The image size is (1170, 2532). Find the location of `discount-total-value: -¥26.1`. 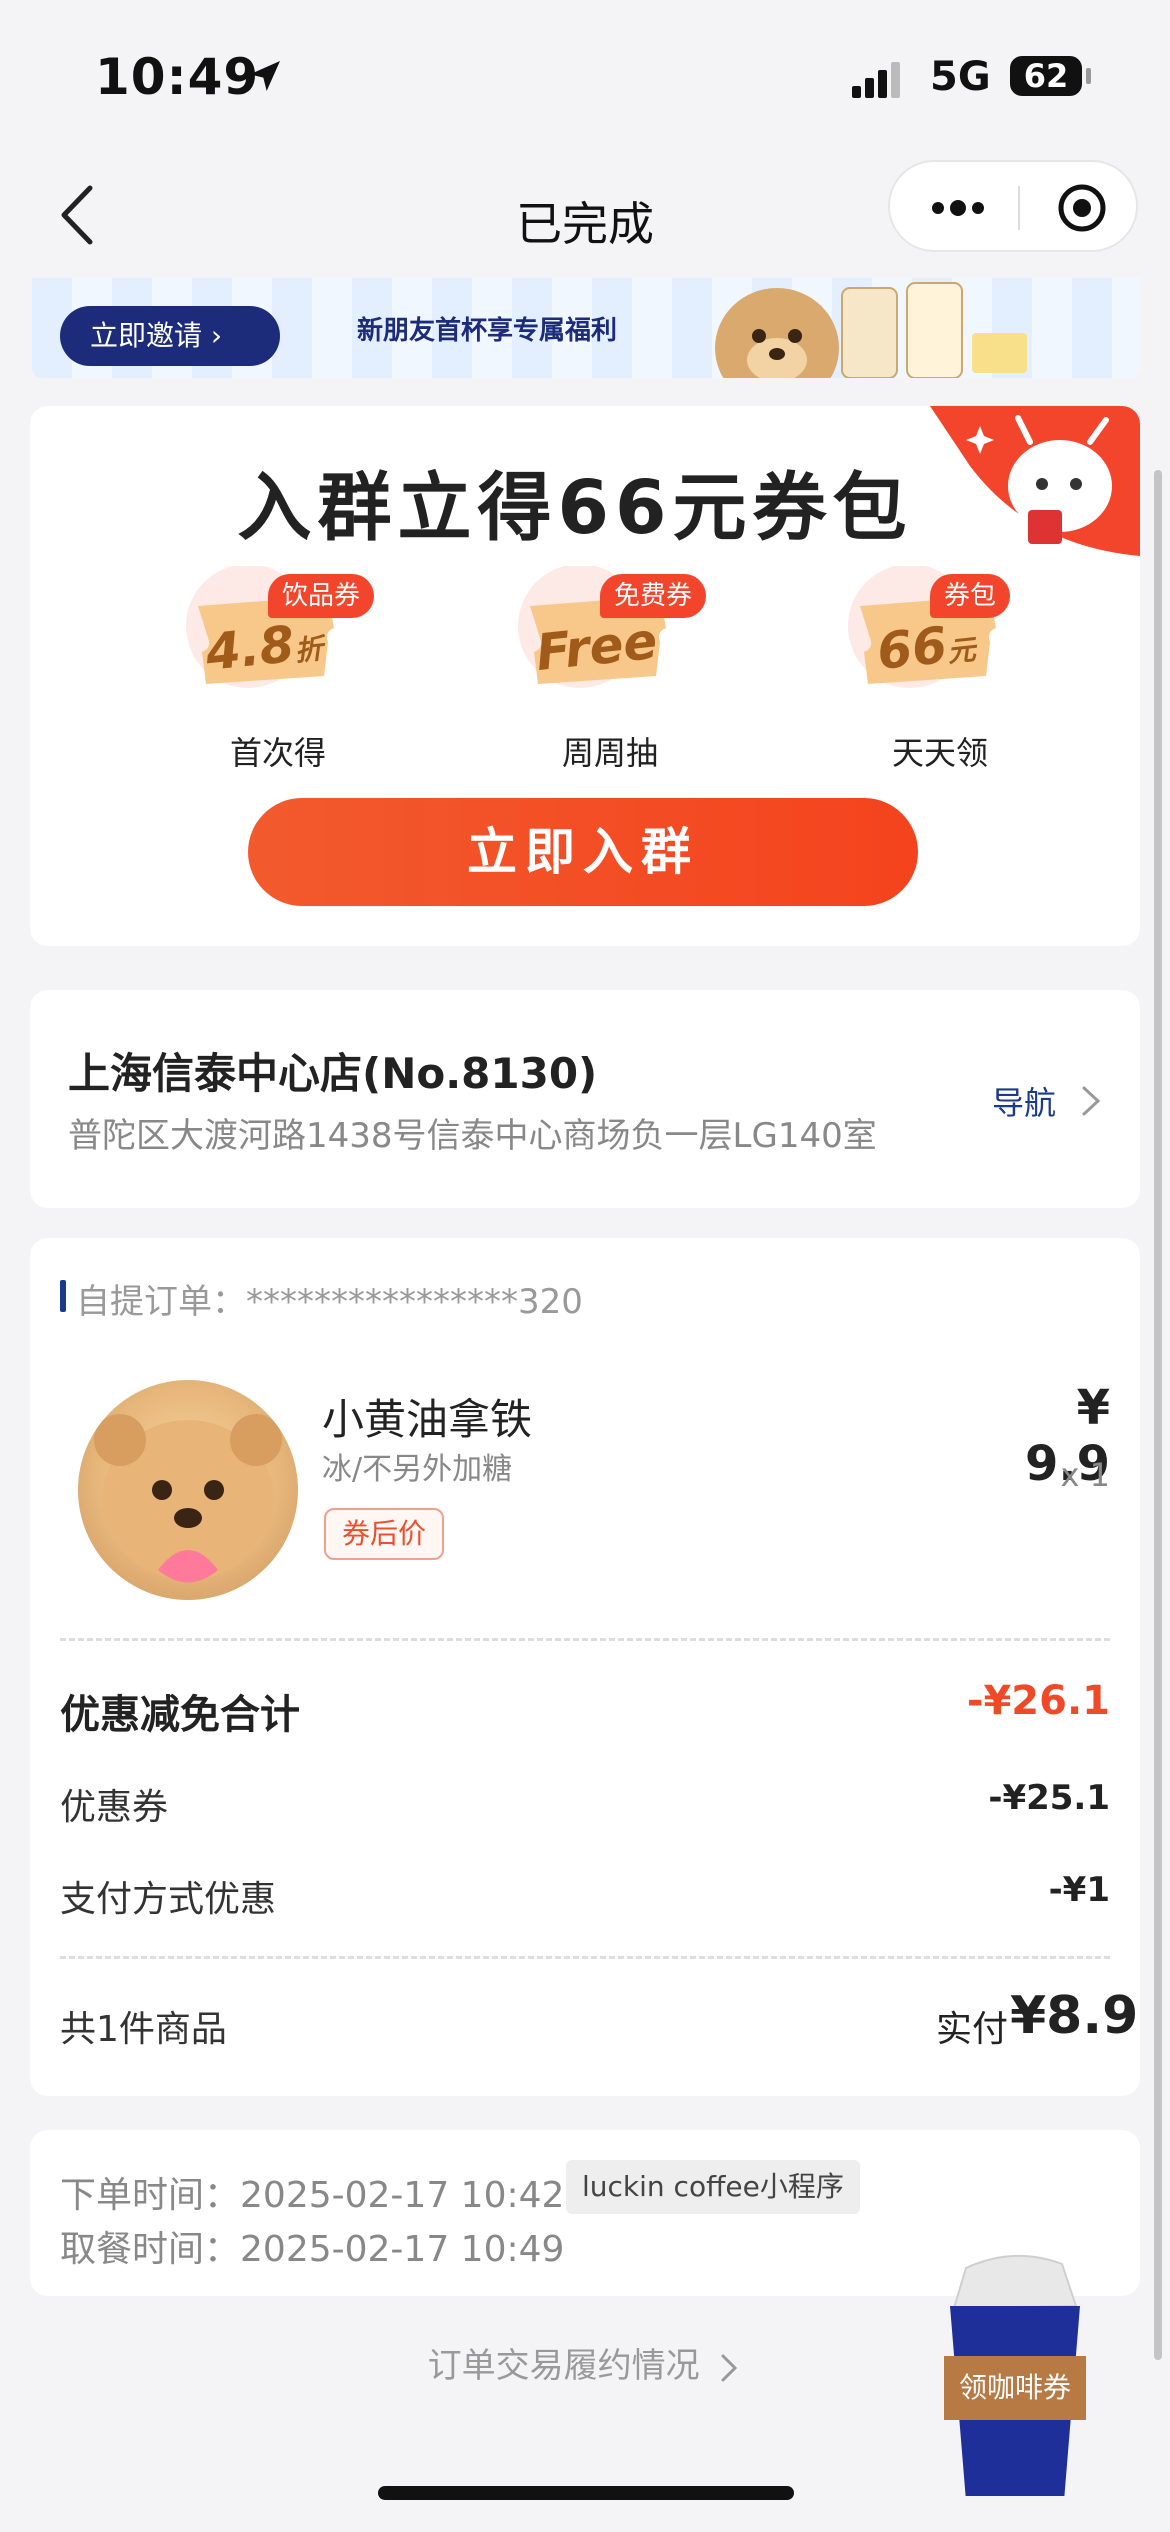

discount-total-value: -¥26.1 is located at coordinates (1038, 1701).